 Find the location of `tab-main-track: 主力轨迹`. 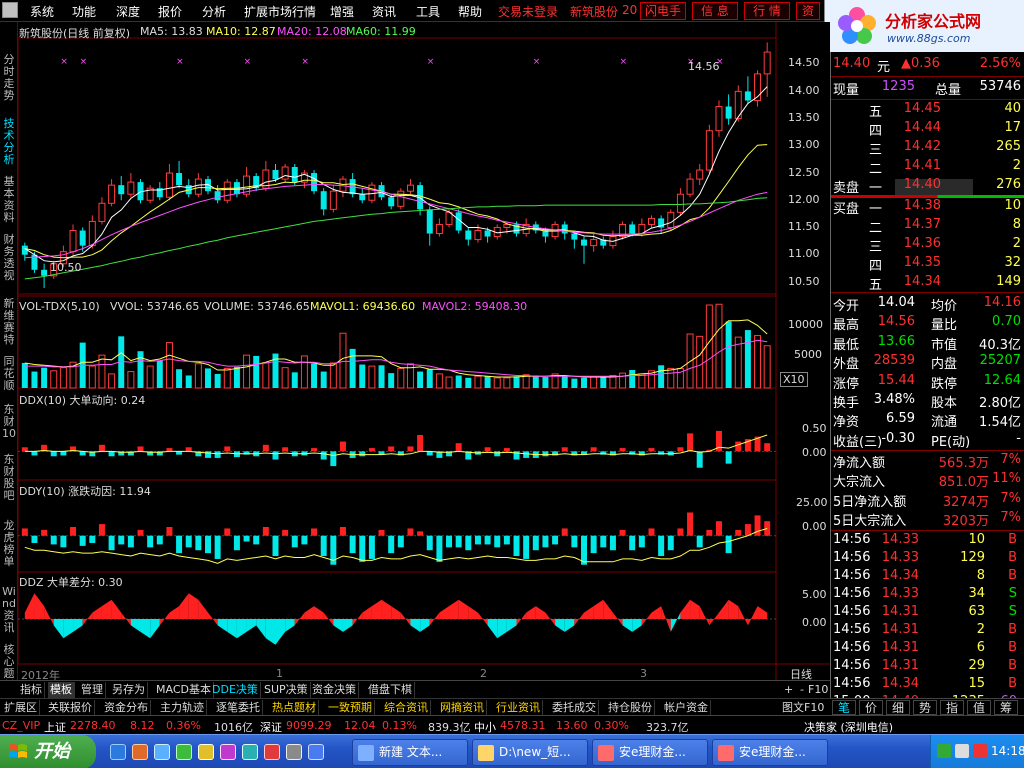

tab-main-track: 主力轨迹 is located at coordinates (182, 708).